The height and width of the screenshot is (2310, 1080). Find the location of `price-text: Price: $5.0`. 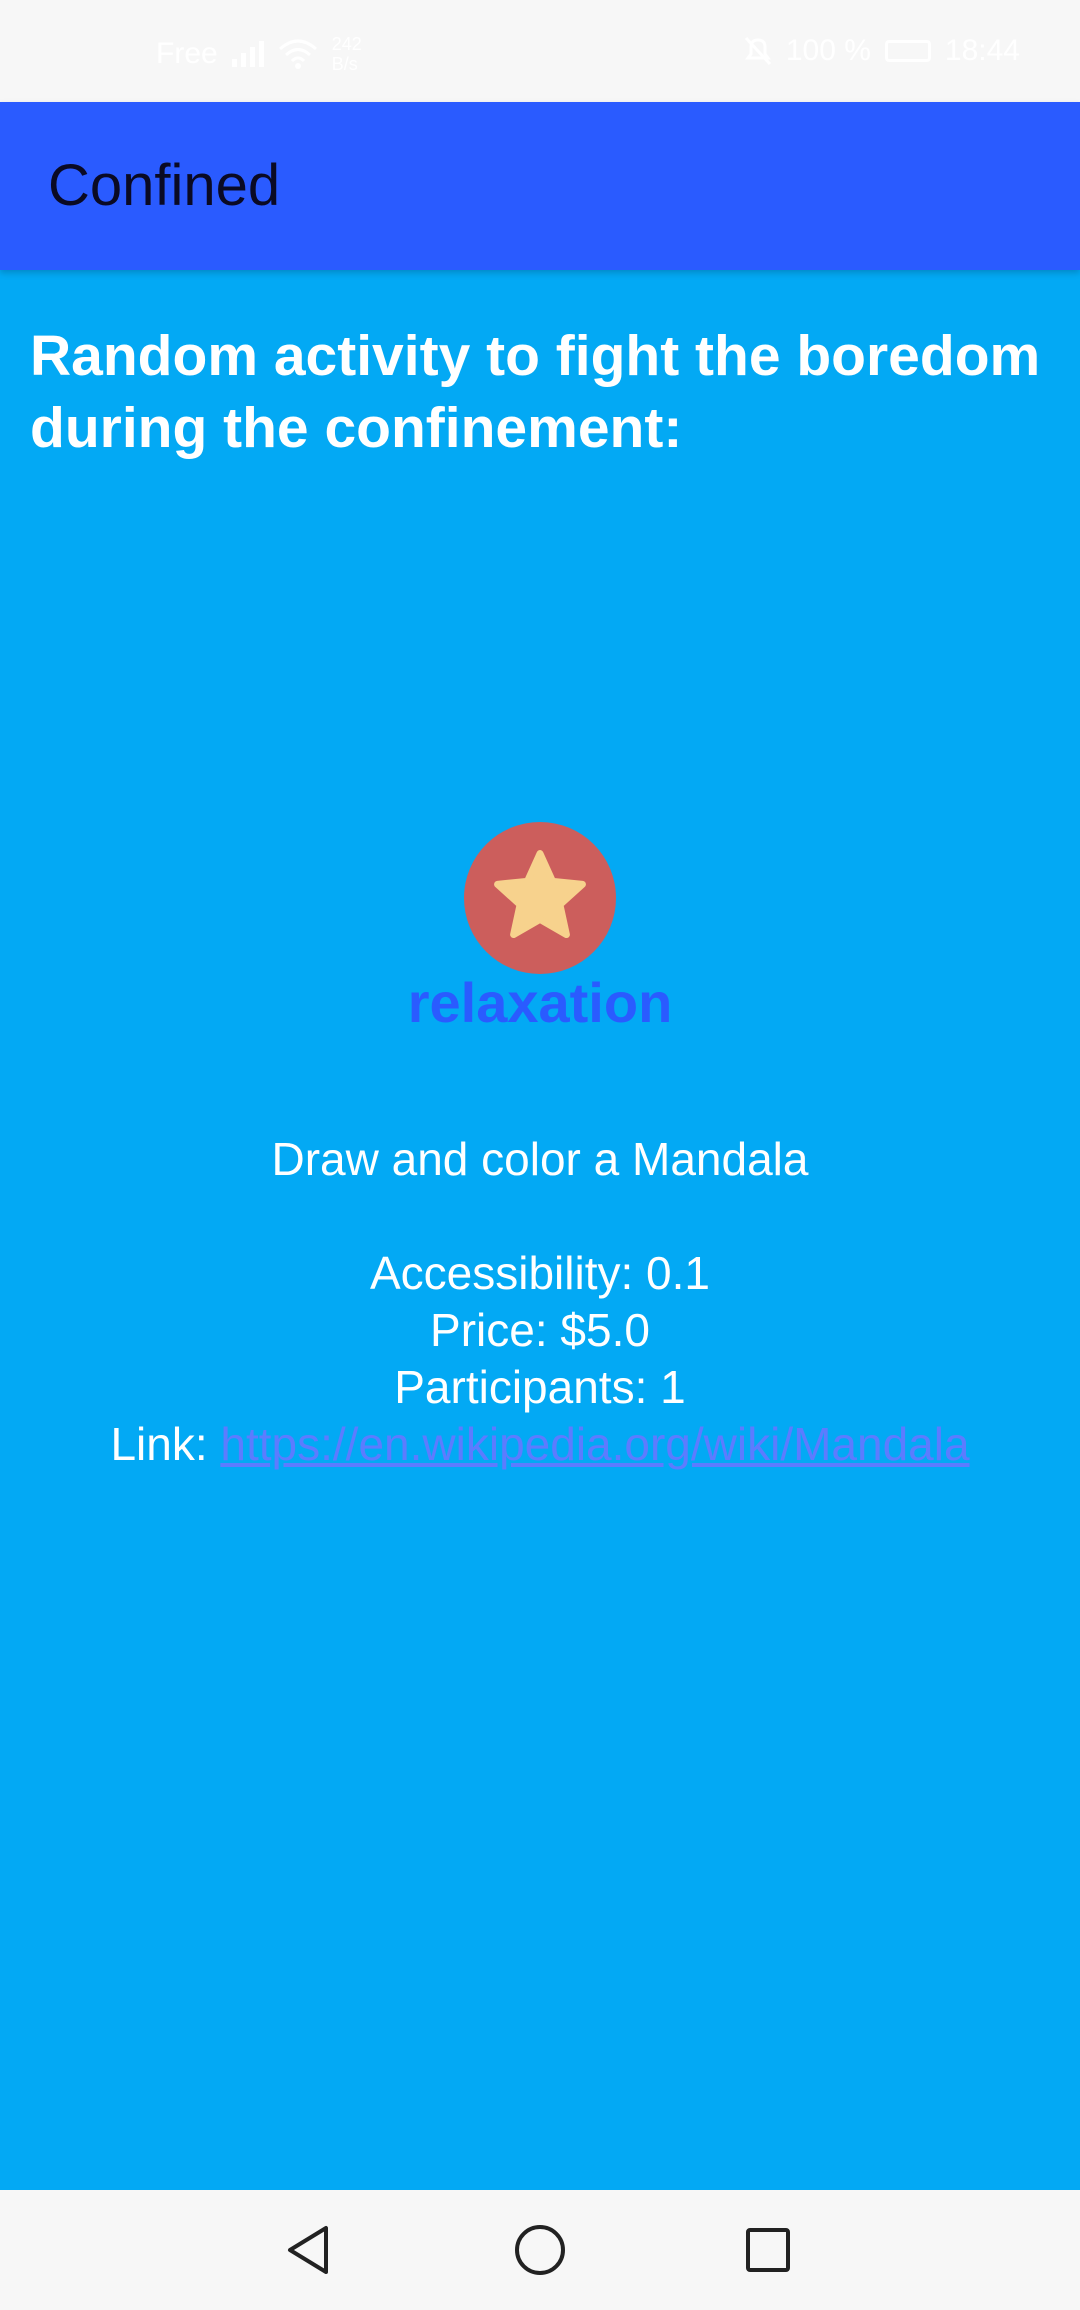

price-text: Price: $5.0 is located at coordinates (540, 1330).